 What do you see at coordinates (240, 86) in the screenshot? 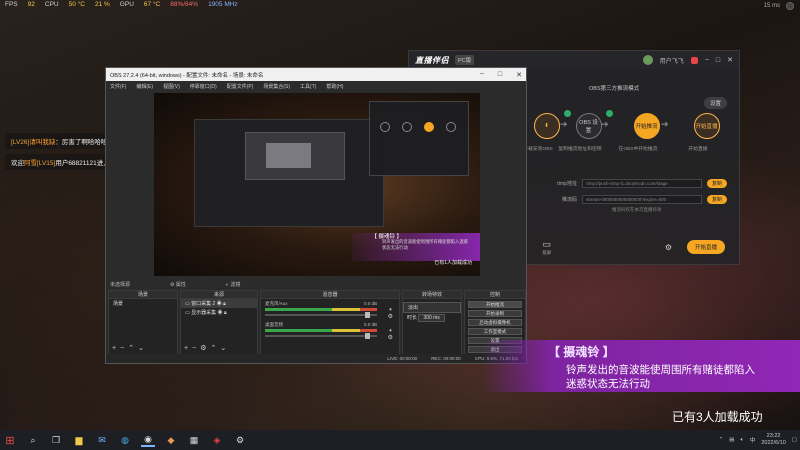
I see `menu-profile: 配置文件(P)` at bounding box center [240, 86].